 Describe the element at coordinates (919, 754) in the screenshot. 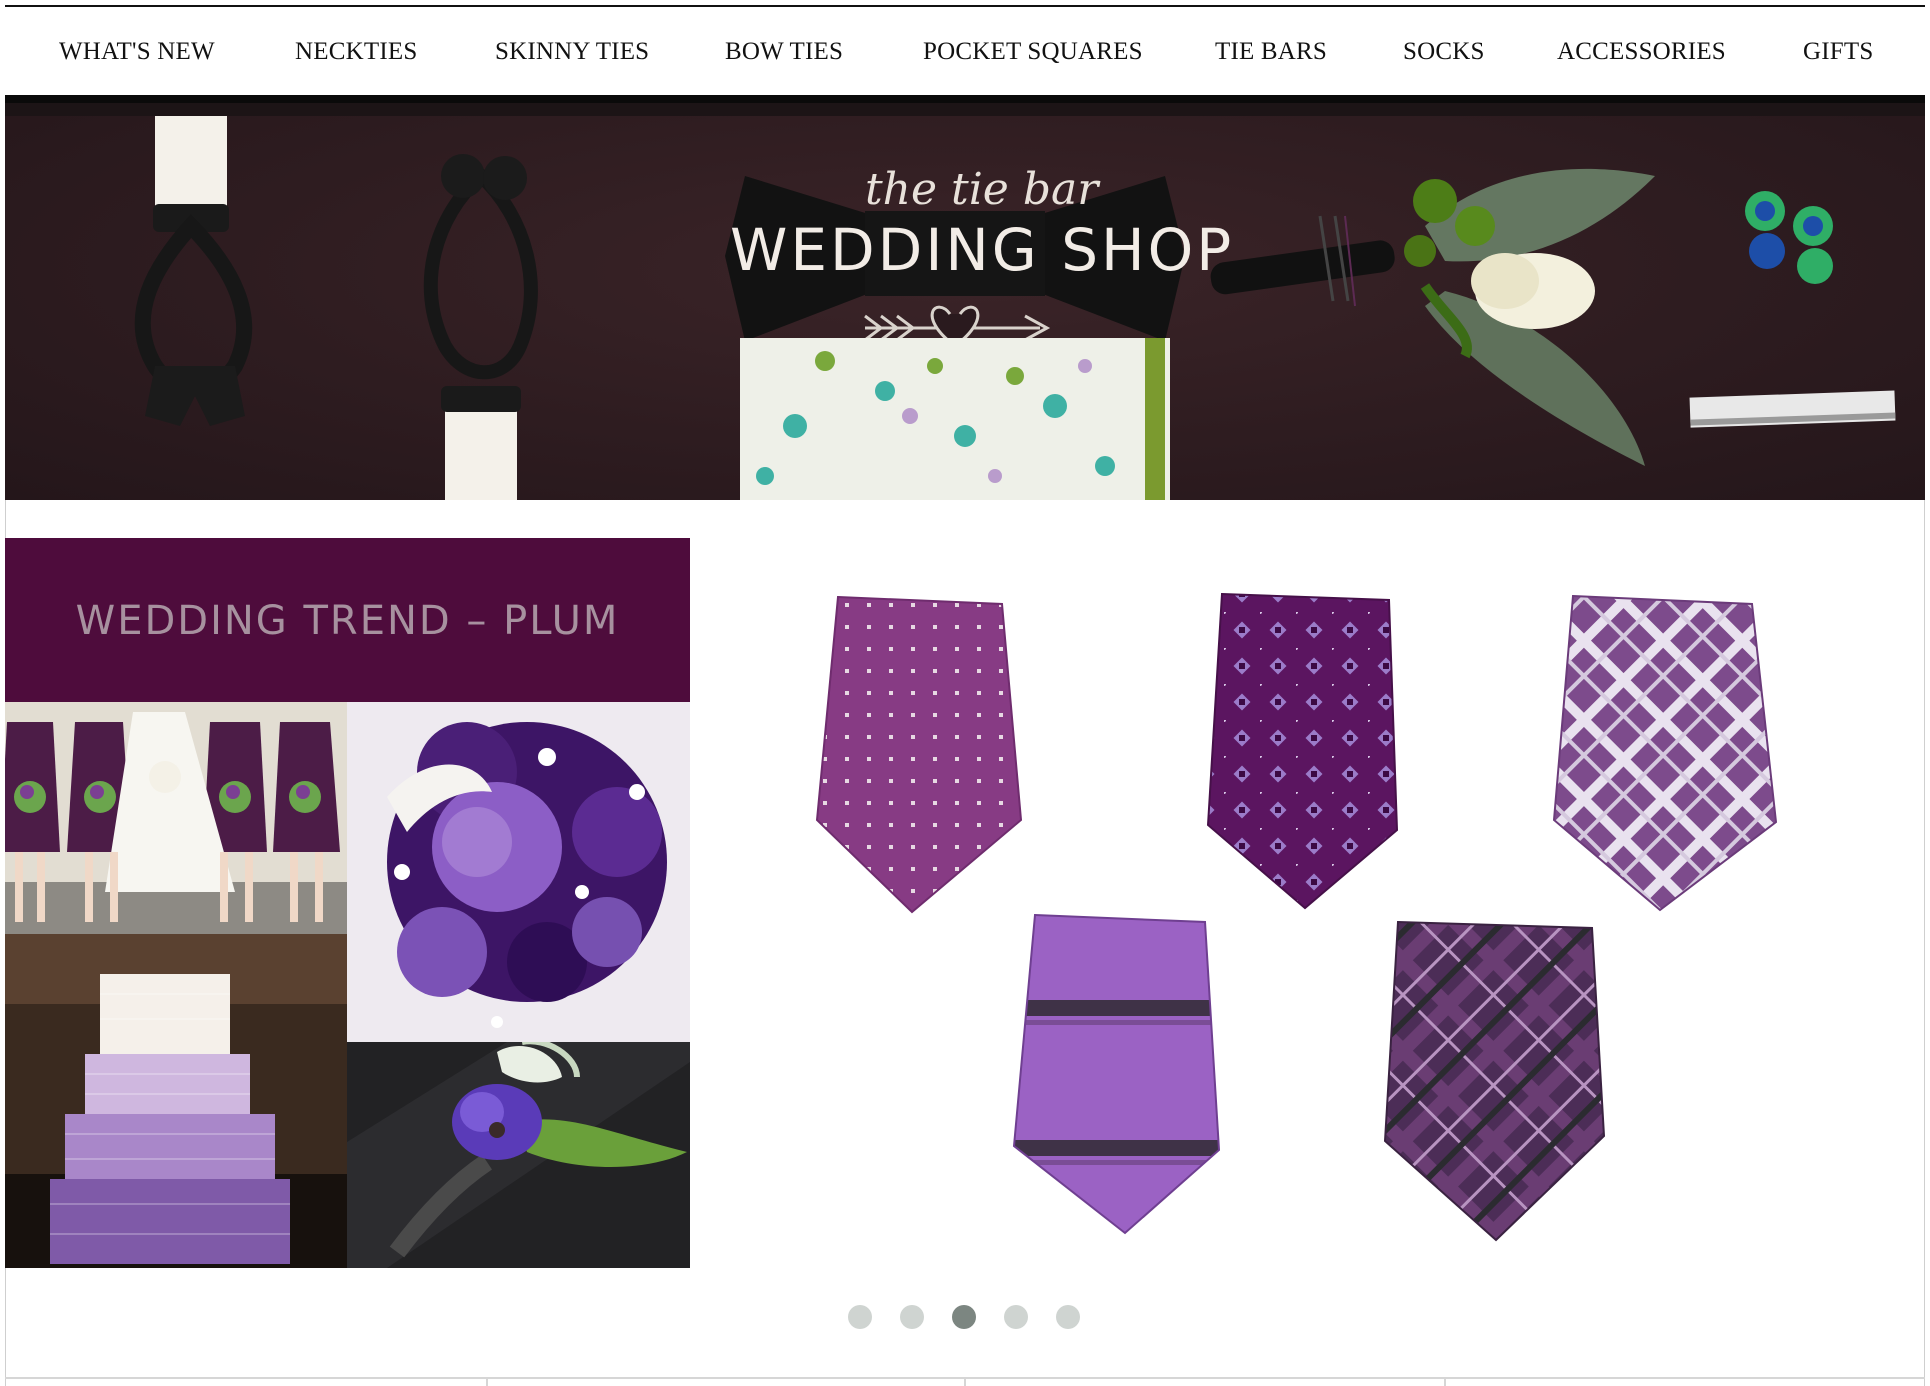

I see `dotted-plum-tie` at that location.